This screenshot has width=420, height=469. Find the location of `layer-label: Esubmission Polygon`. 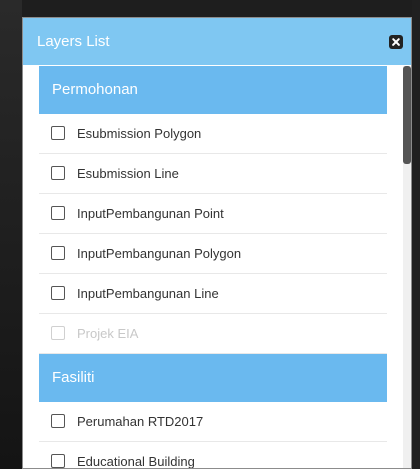

layer-label: Esubmission Polygon is located at coordinates (139, 133).